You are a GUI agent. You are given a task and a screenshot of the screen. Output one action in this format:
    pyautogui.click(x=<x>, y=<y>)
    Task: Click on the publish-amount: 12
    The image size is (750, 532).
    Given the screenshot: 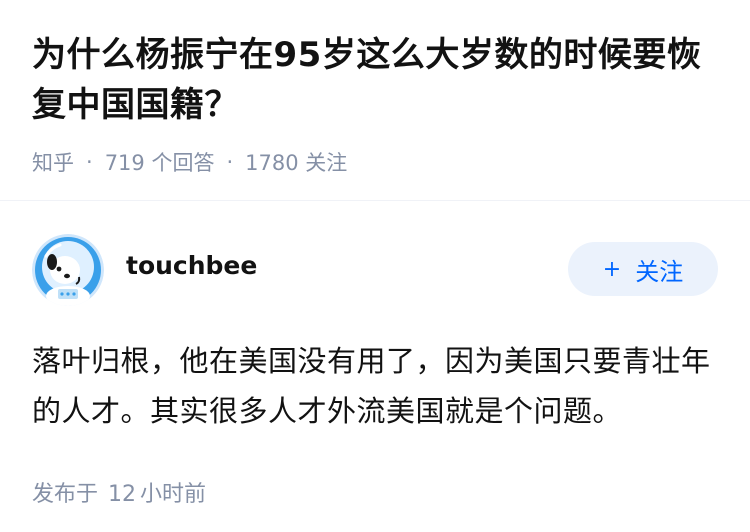 What is the action you would take?
    pyautogui.click(x=122, y=494)
    